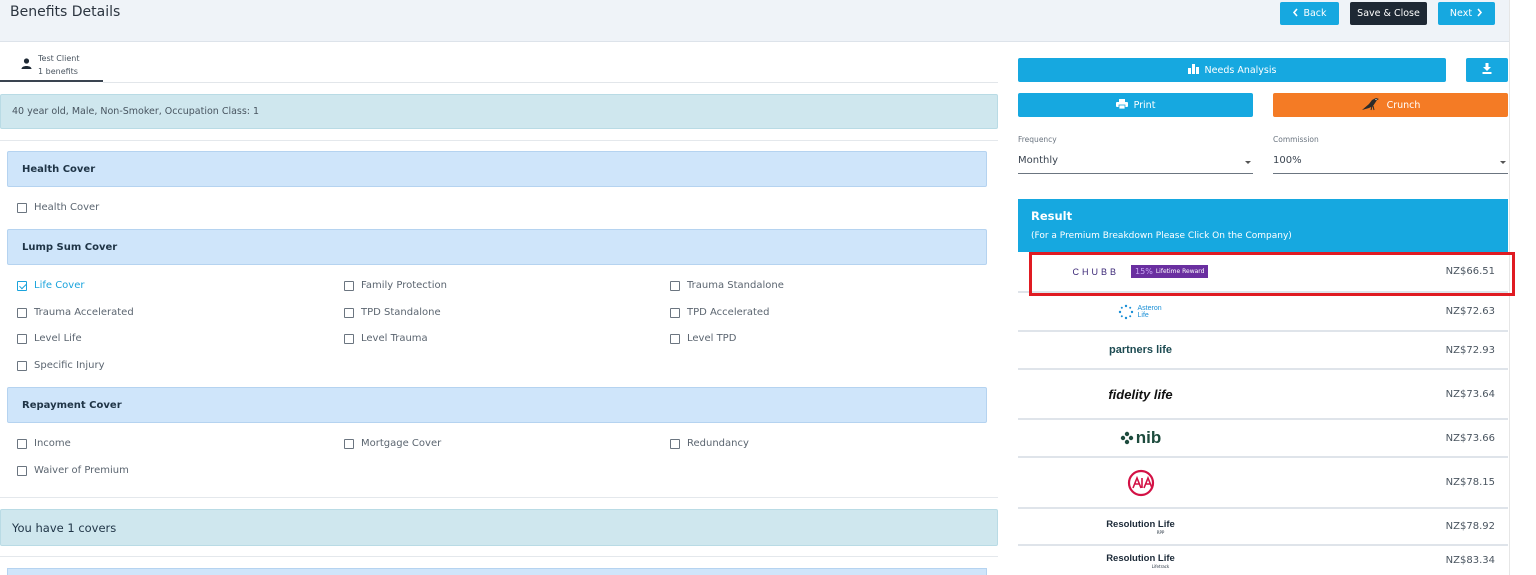  I want to click on checkbox-label: Life Cover, so click(59, 285).